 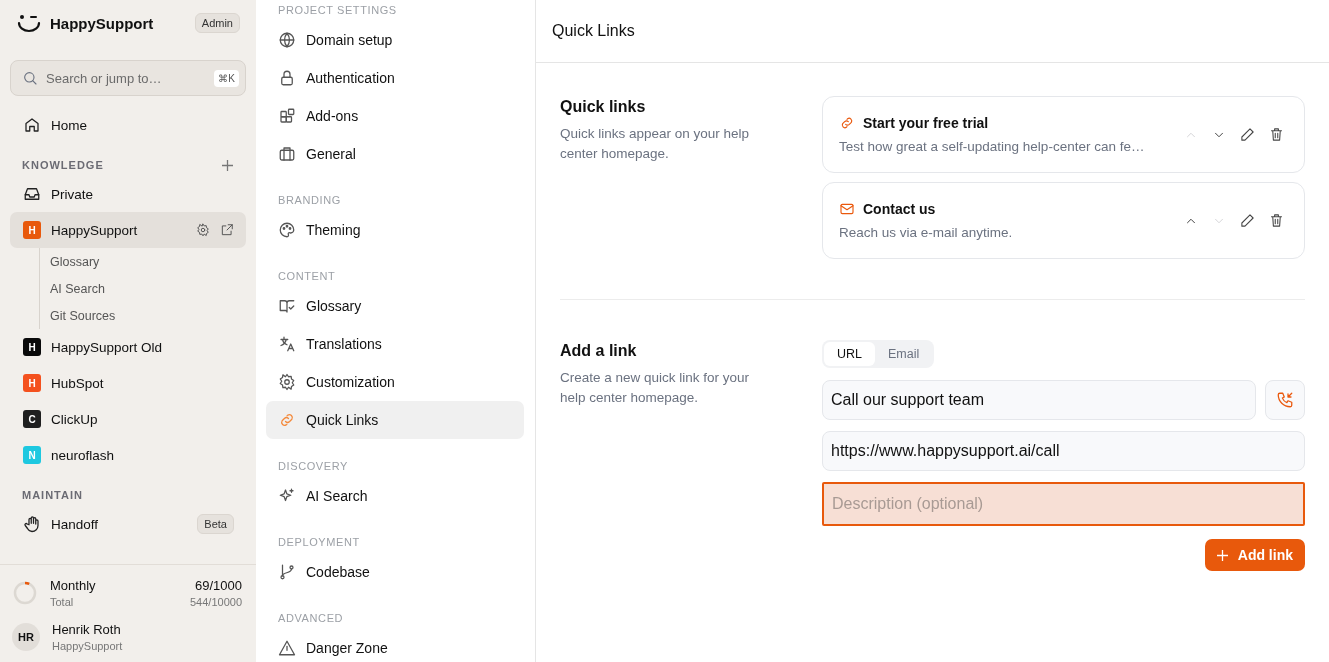 I want to click on total-label: Total, so click(x=62, y=602).